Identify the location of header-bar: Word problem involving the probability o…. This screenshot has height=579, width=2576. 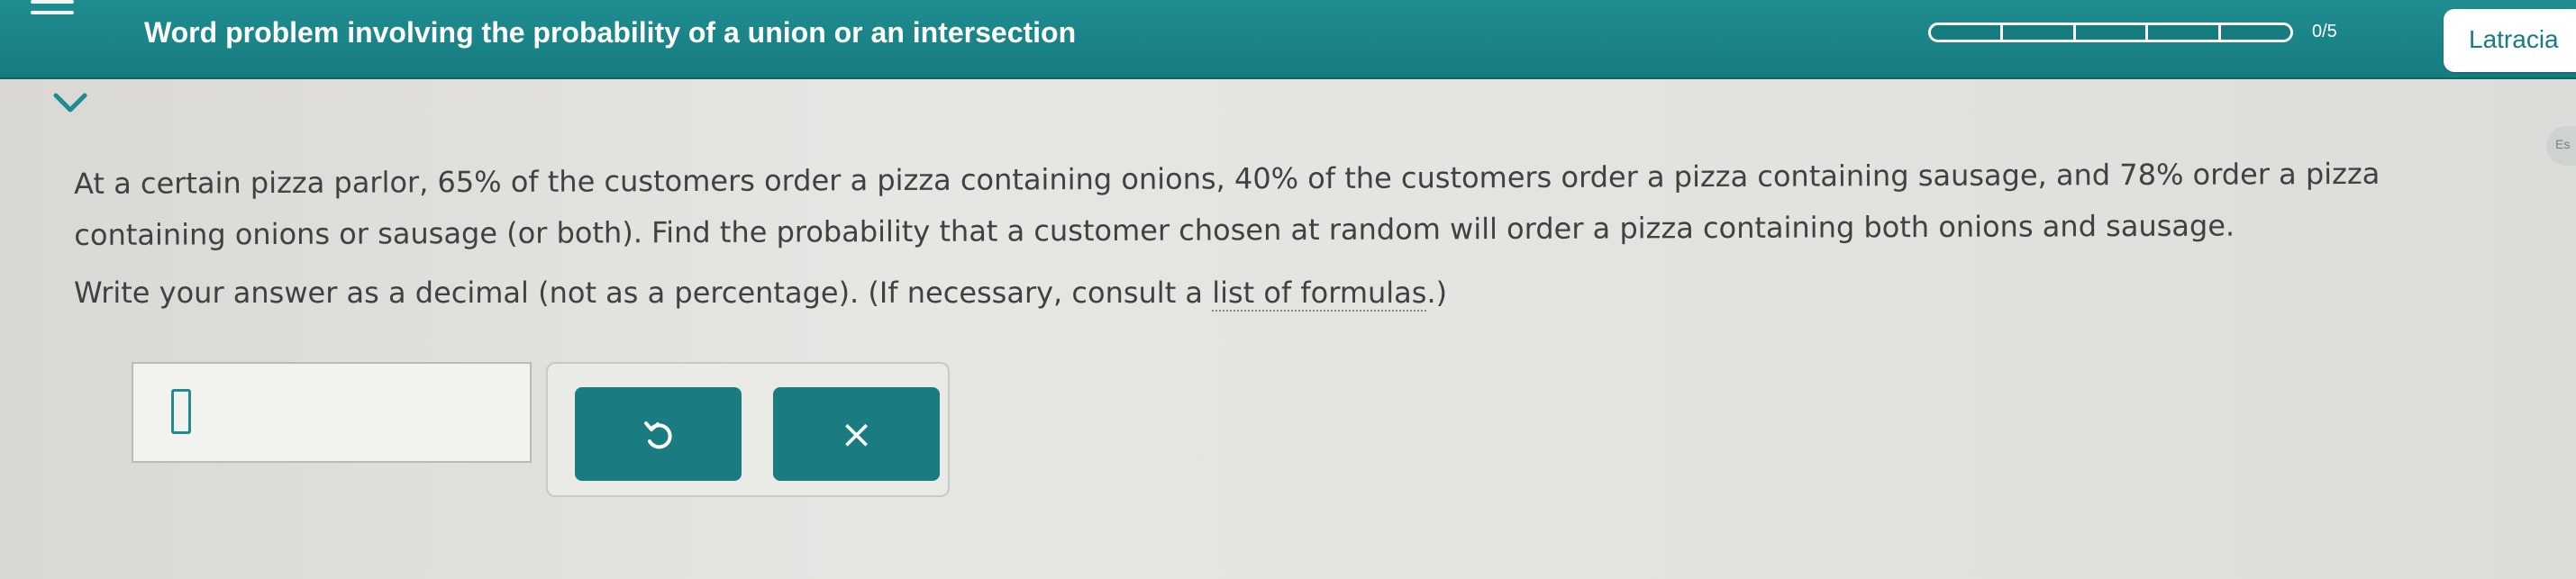
(1288, 40).